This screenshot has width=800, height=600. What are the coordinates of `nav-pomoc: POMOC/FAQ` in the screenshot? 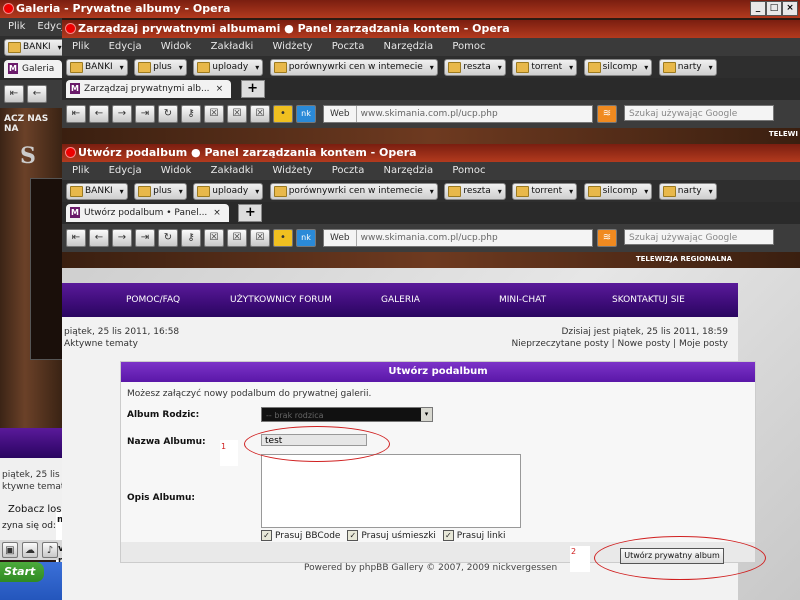 It's located at (153, 300).